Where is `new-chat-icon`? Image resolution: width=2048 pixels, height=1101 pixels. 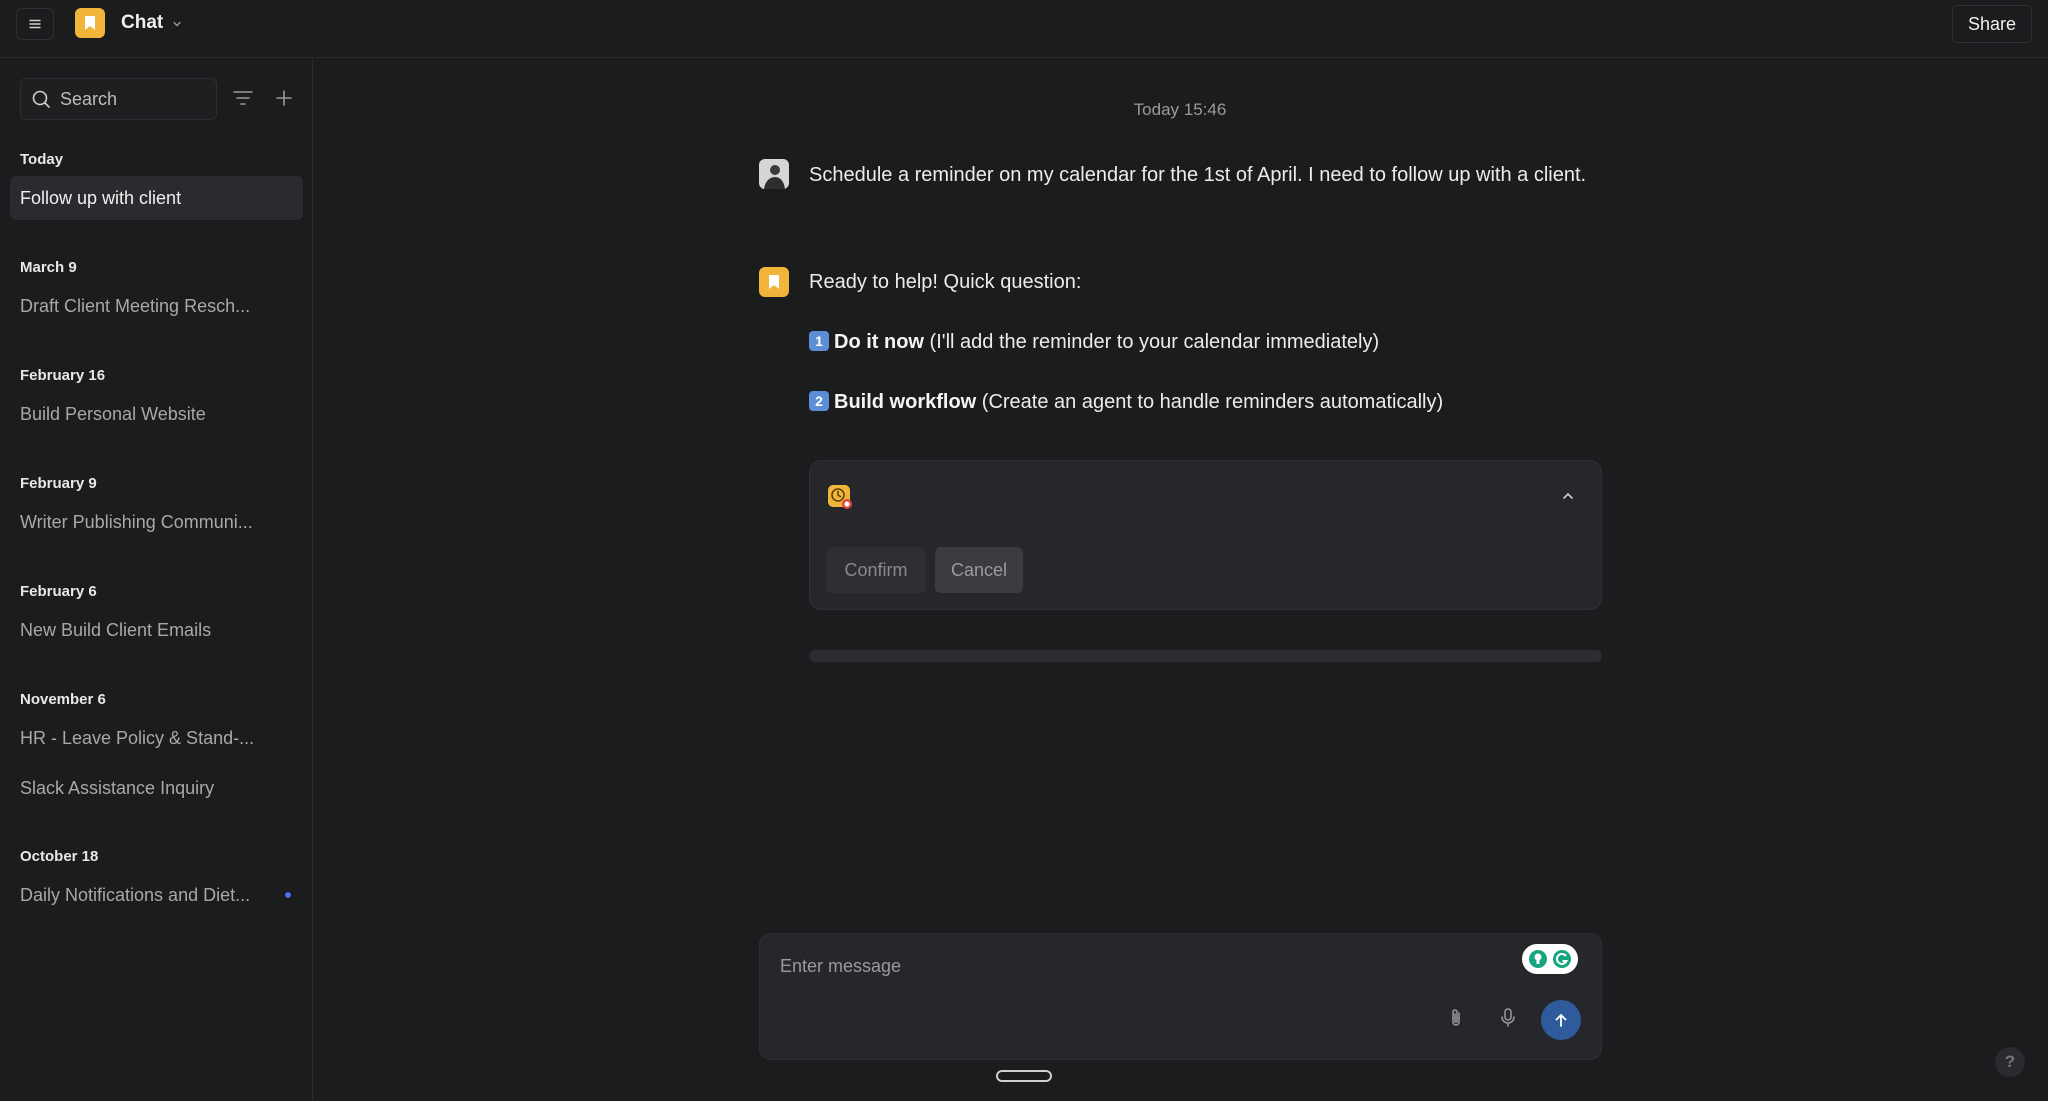 new-chat-icon is located at coordinates (284, 98).